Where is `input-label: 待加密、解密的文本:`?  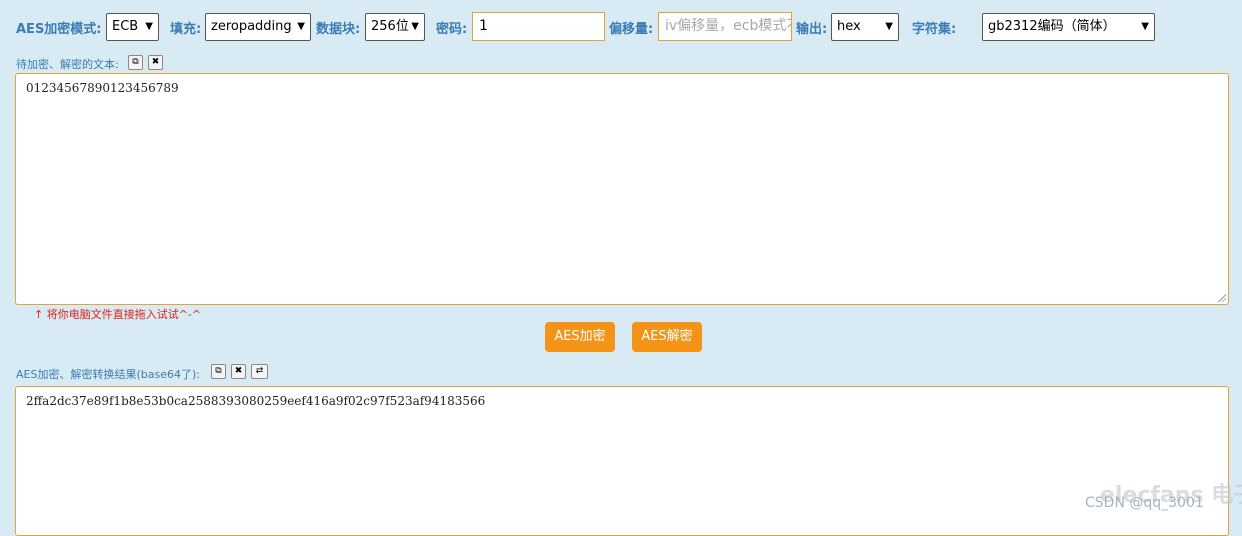 input-label: 待加密、解密的文本: is located at coordinates (67, 64).